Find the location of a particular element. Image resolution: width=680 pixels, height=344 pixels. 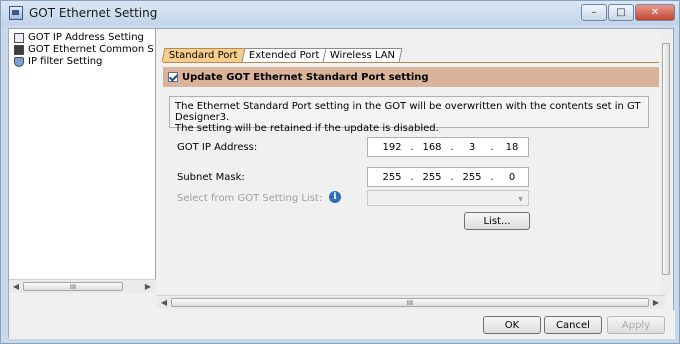

tab-divider is located at coordinates (411, 62).